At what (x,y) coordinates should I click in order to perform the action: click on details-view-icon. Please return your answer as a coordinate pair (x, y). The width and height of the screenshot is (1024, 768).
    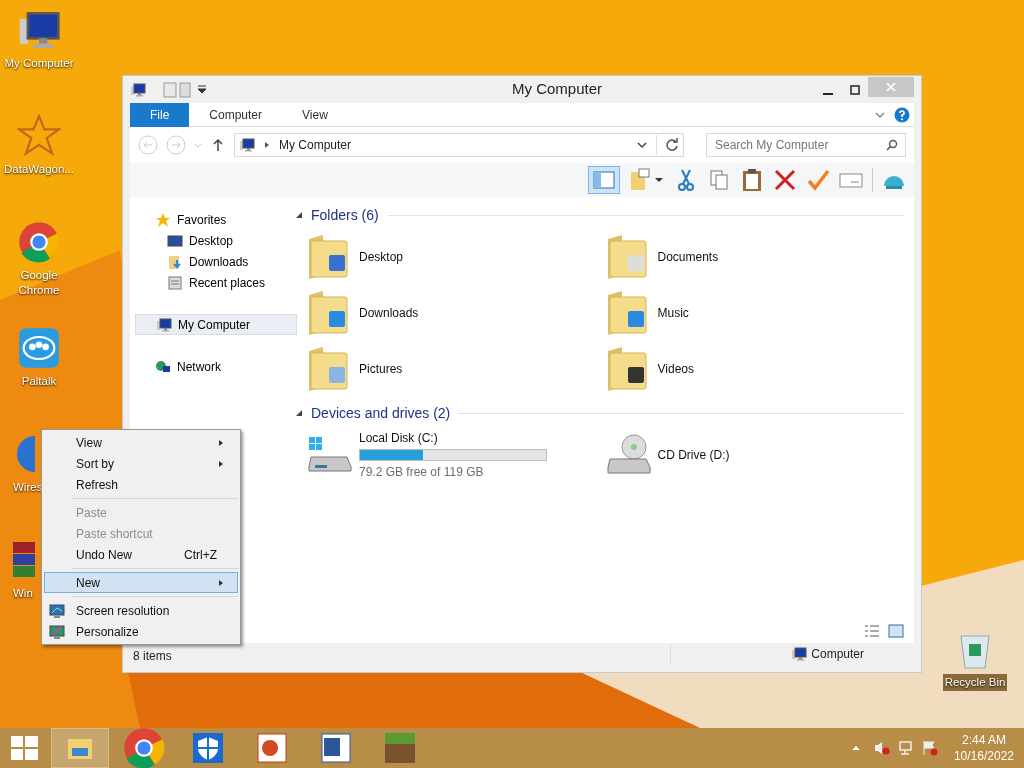
    Looking at the image, I should click on (872, 631).